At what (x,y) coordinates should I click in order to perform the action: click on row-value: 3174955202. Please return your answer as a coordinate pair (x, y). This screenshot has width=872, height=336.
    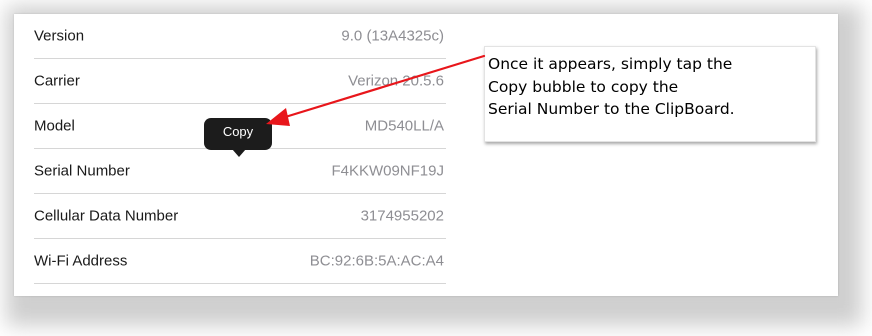
    Looking at the image, I should click on (402, 216).